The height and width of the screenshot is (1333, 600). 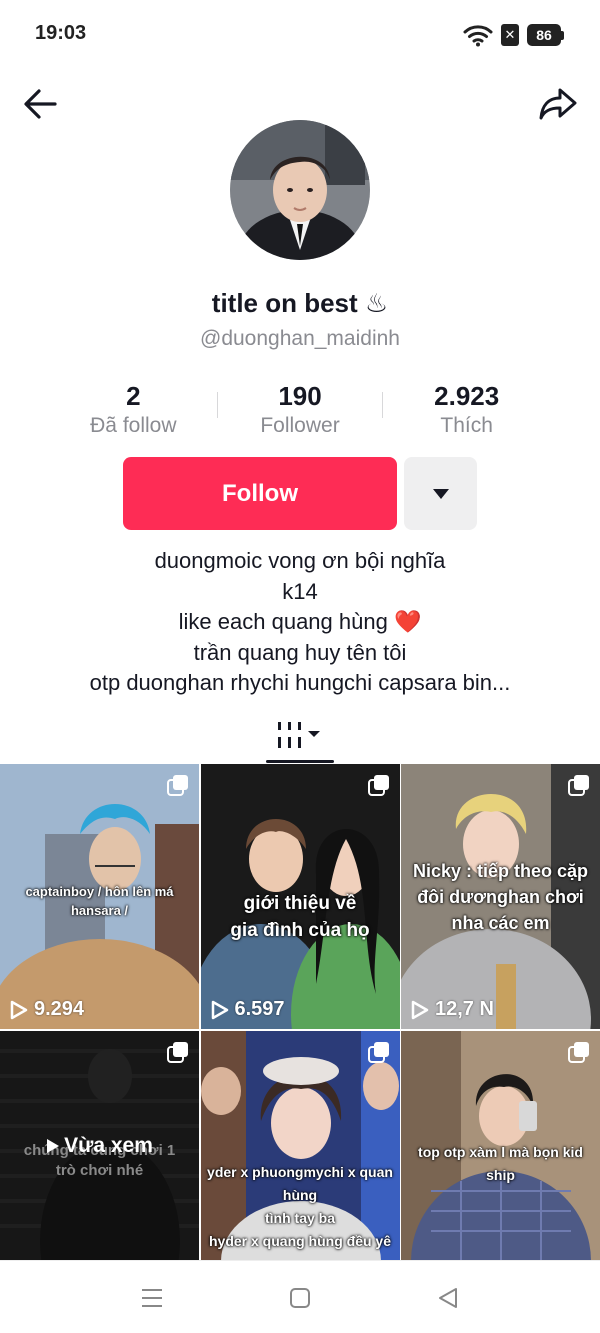 I want to click on sim-off-icon: ✕, so click(x=510, y=35).